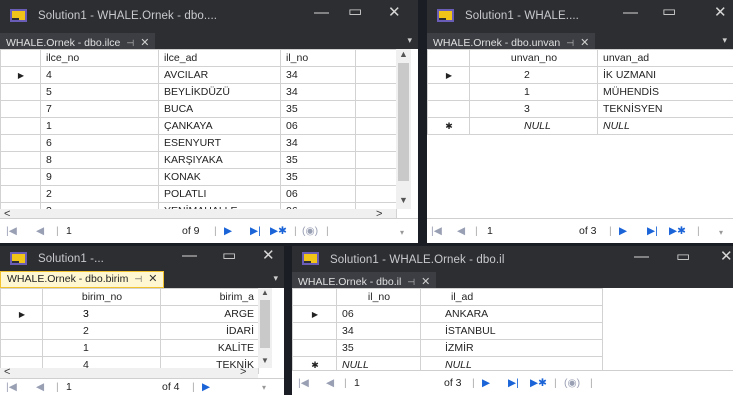 The width and height of the screenshot is (733, 395). What do you see at coordinates (265, 360) in the screenshot?
I see `scroll-down-icon: ▼` at bounding box center [265, 360].